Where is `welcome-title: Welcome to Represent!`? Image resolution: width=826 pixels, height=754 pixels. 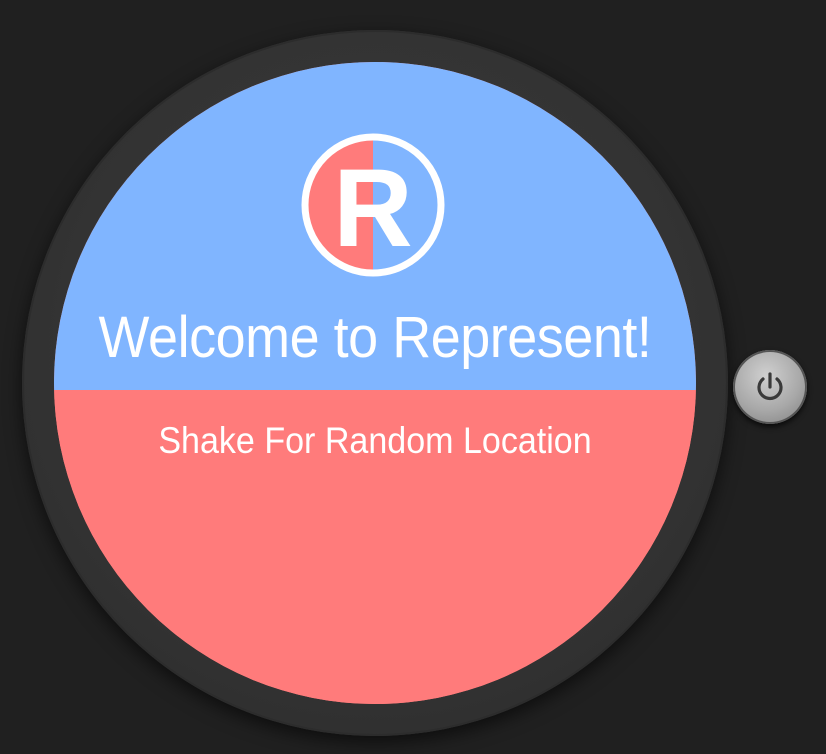 welcome-title: Welcome to Represent! is located at coordinates (375, 337).